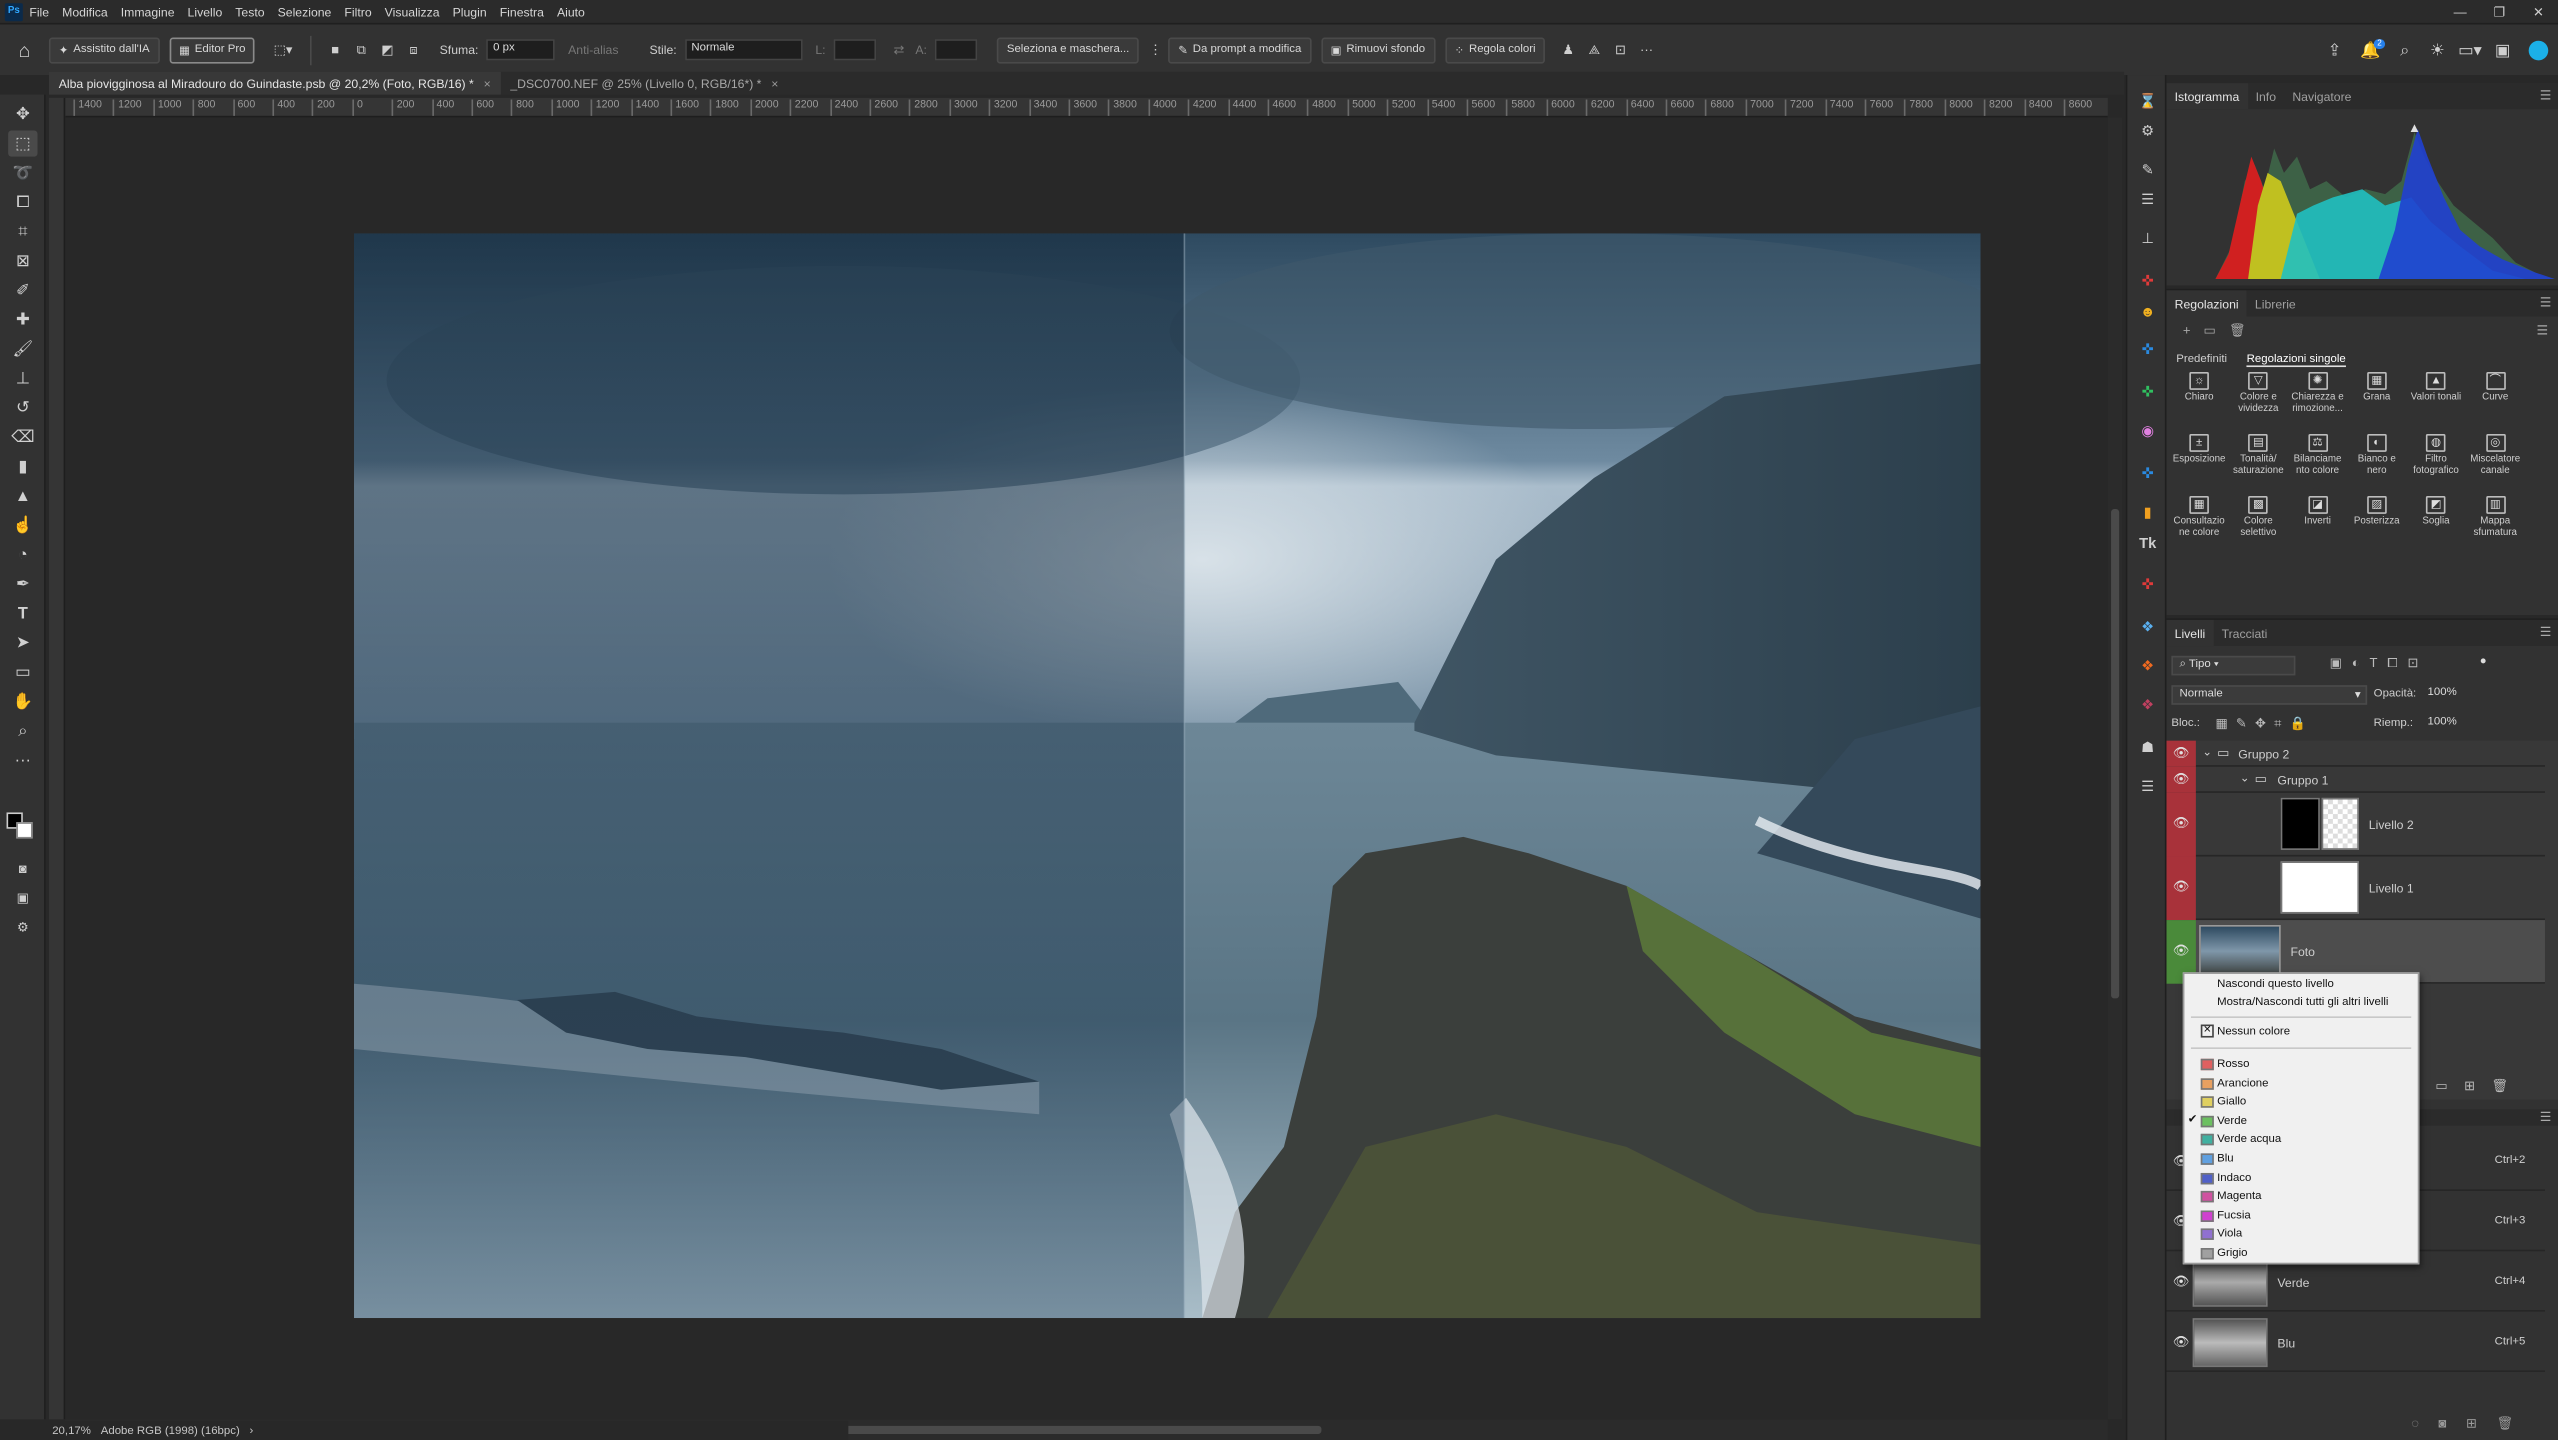 This screenshot has height=1440, width=2558. I want to click on menu-plugin: Plugin, so click(470, 11).